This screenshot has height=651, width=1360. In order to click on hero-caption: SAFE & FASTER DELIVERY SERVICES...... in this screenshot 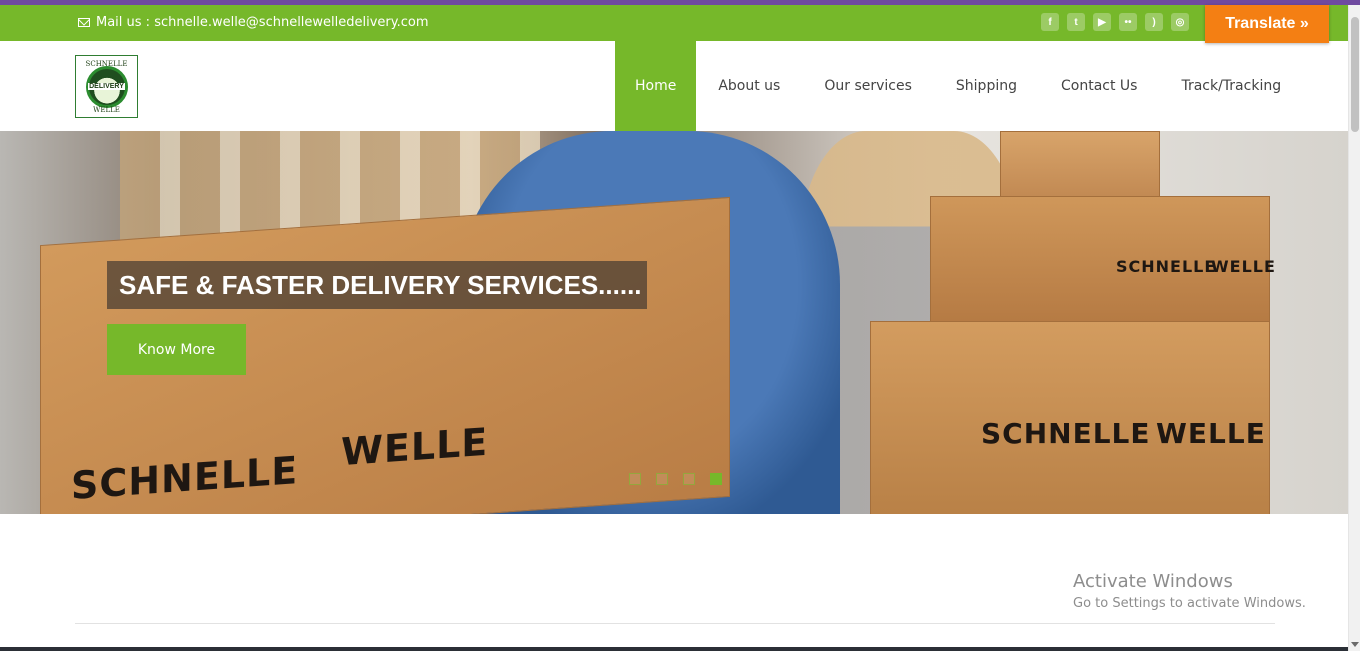, I will do `click(377, 285)`.